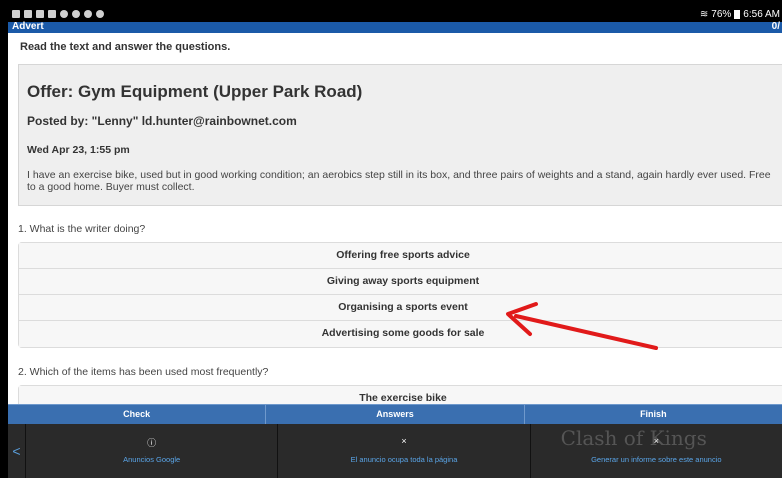 The height and width of the screenshot is (478, 782). I want to click on app-title: Advert, so click(28, 26).